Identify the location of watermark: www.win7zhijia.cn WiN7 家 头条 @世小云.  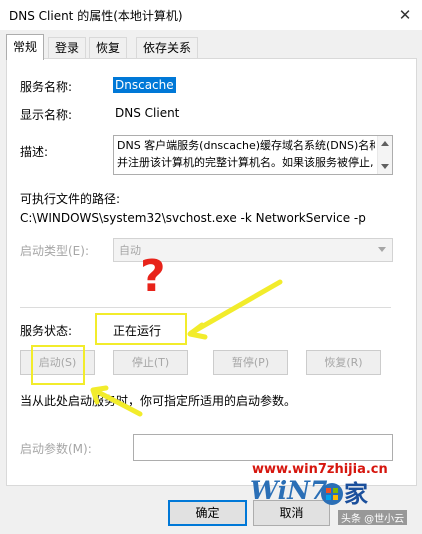
(334, 495).